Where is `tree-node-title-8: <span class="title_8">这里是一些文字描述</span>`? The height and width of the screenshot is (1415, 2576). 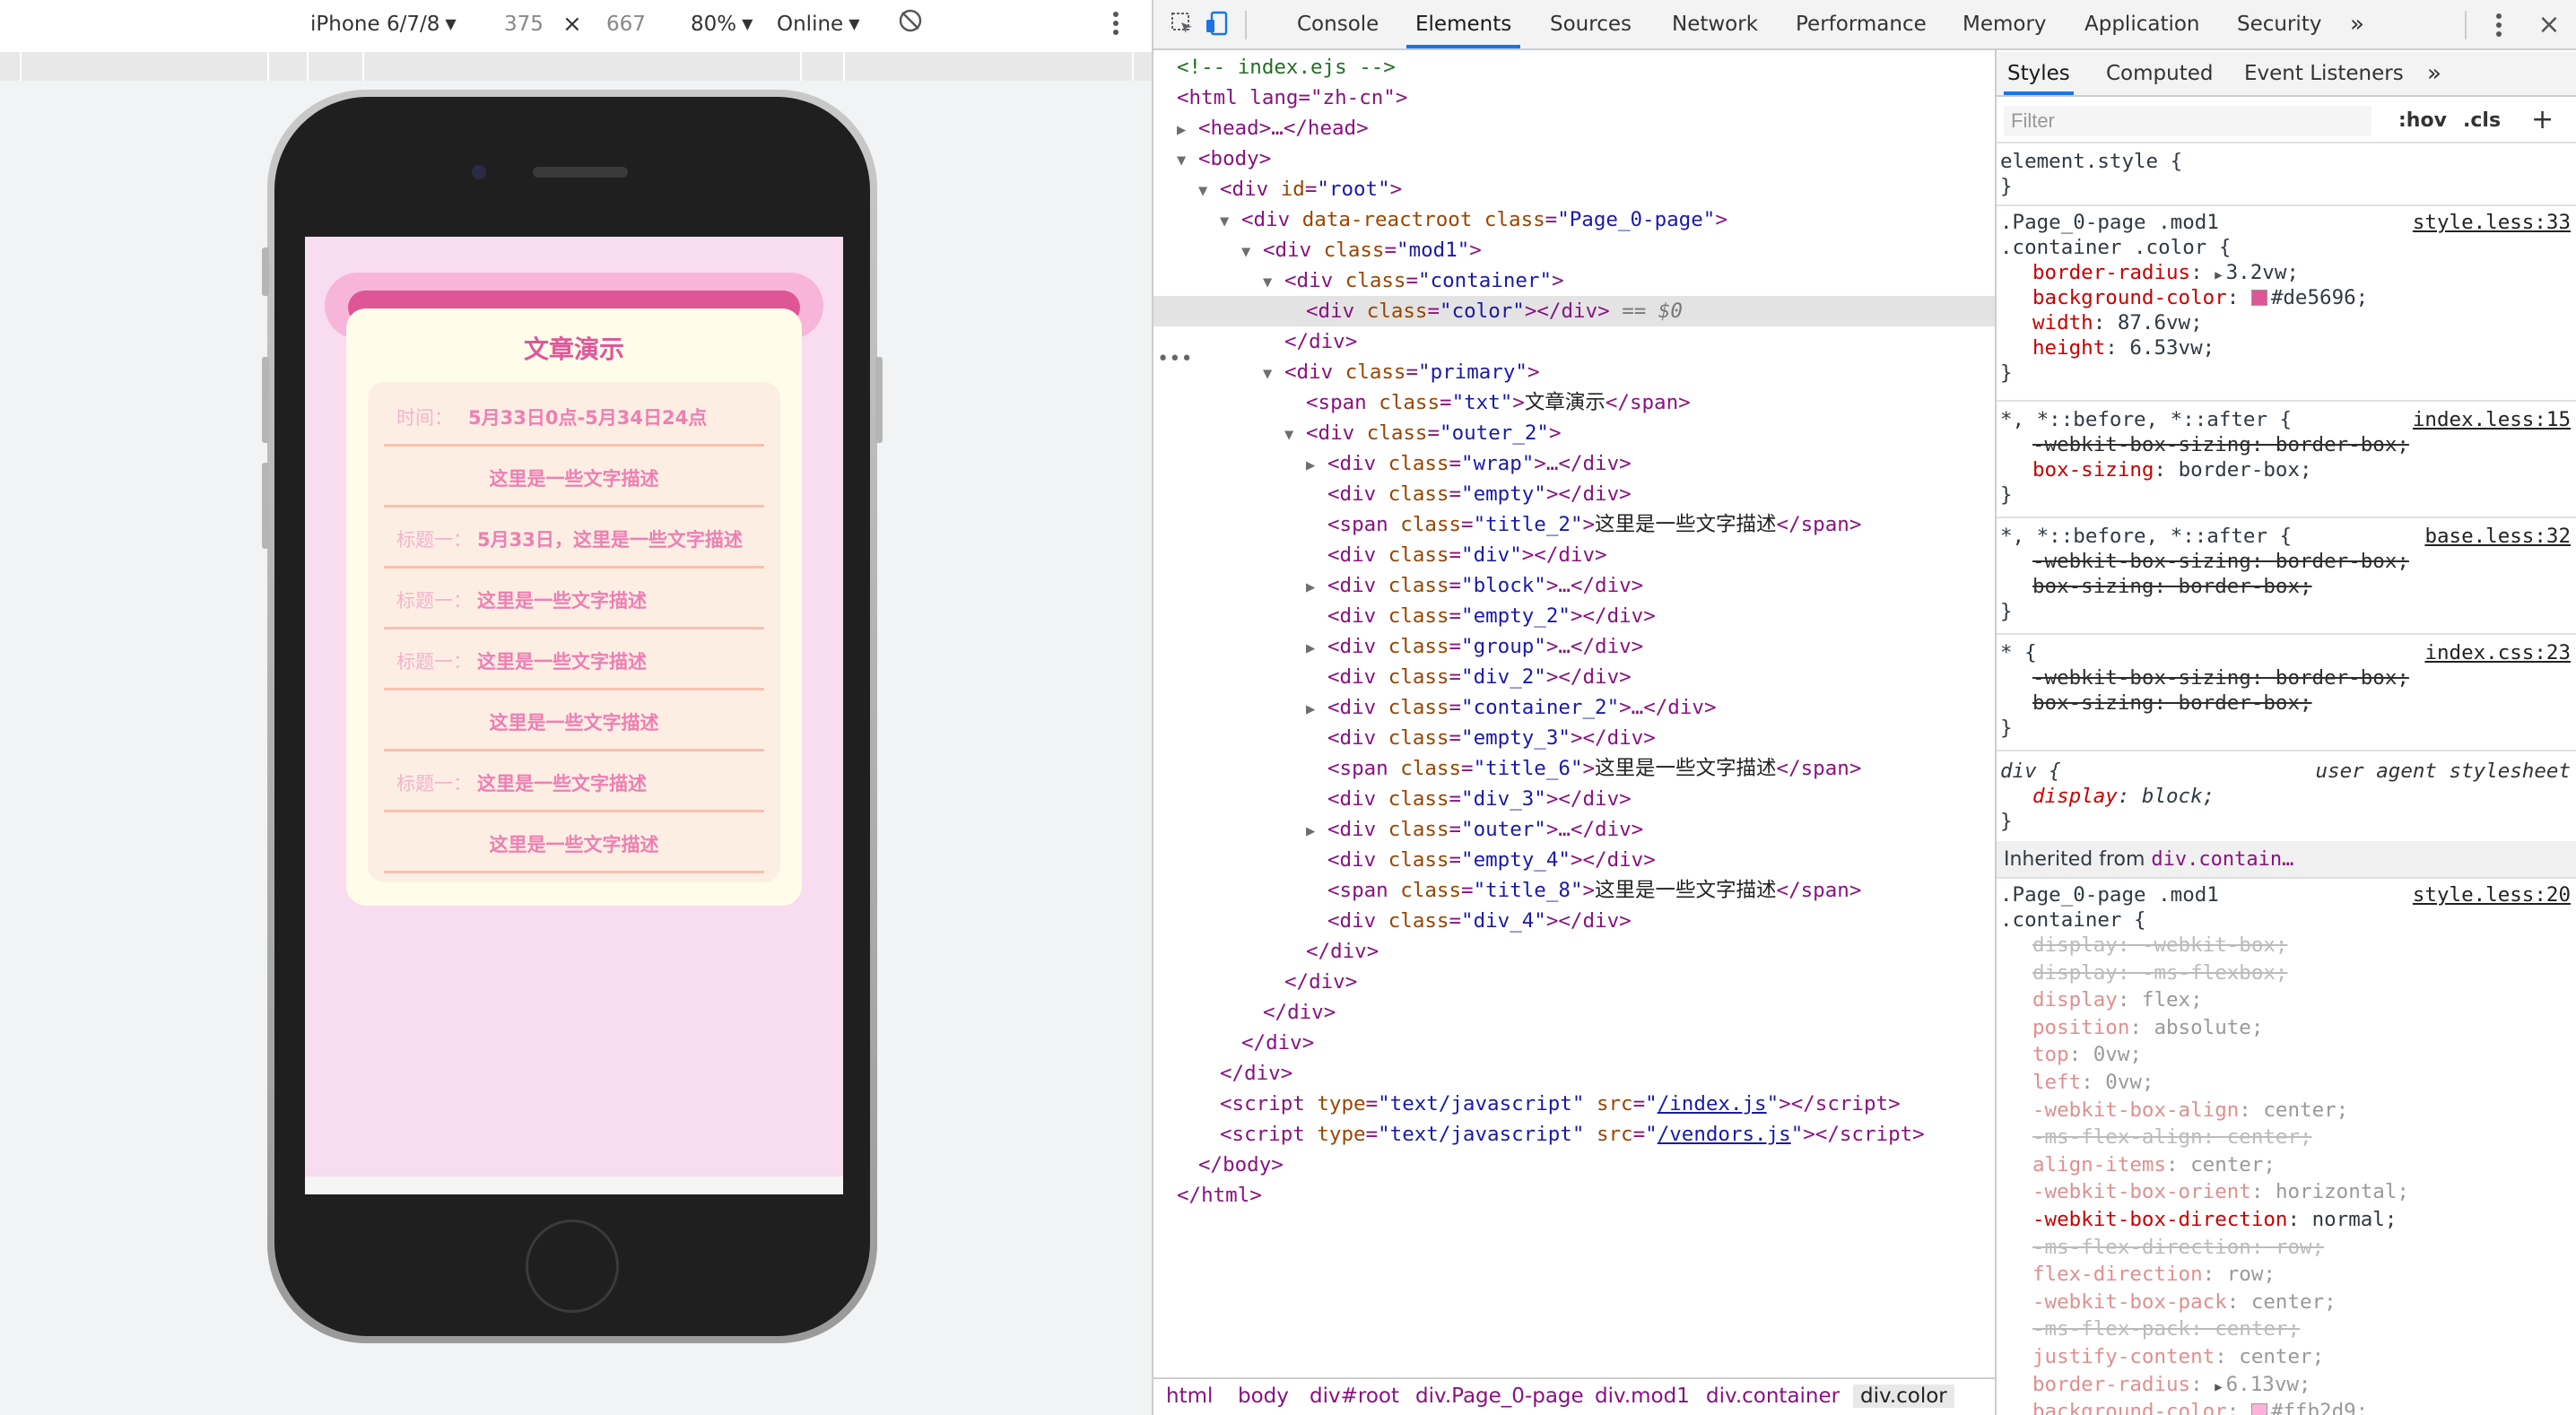 tree-node-title-8: <span class="title_8">这里是一些文字描述</span> is located at coordinates (1507, 890).